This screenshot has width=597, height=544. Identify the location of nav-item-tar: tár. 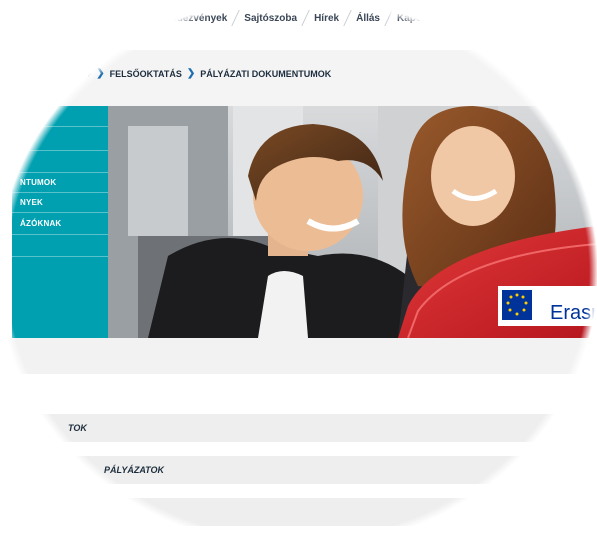
(134, 18).